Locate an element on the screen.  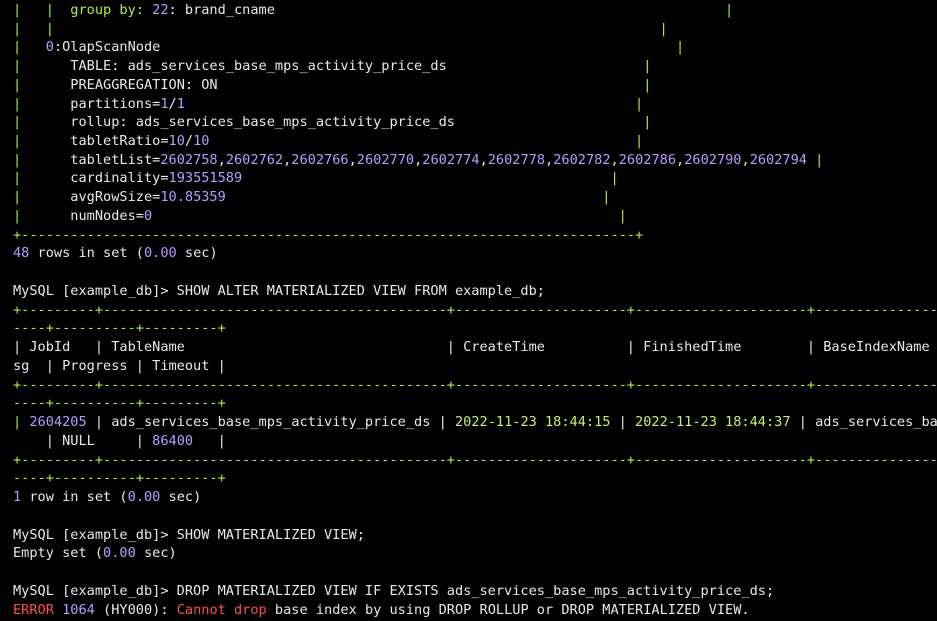
terminal-line: | numNodes=0 | is located at coordinates (320, 216).